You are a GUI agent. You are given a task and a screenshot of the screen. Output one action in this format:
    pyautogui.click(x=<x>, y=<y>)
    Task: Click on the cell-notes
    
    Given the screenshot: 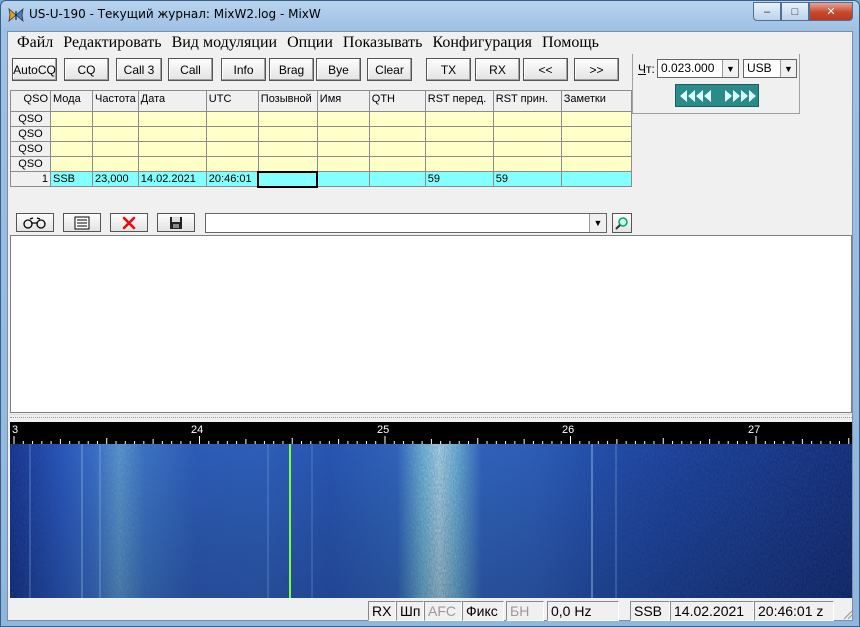 What is the action you would take?
    pyautogui.click(x=596, y=179)
    